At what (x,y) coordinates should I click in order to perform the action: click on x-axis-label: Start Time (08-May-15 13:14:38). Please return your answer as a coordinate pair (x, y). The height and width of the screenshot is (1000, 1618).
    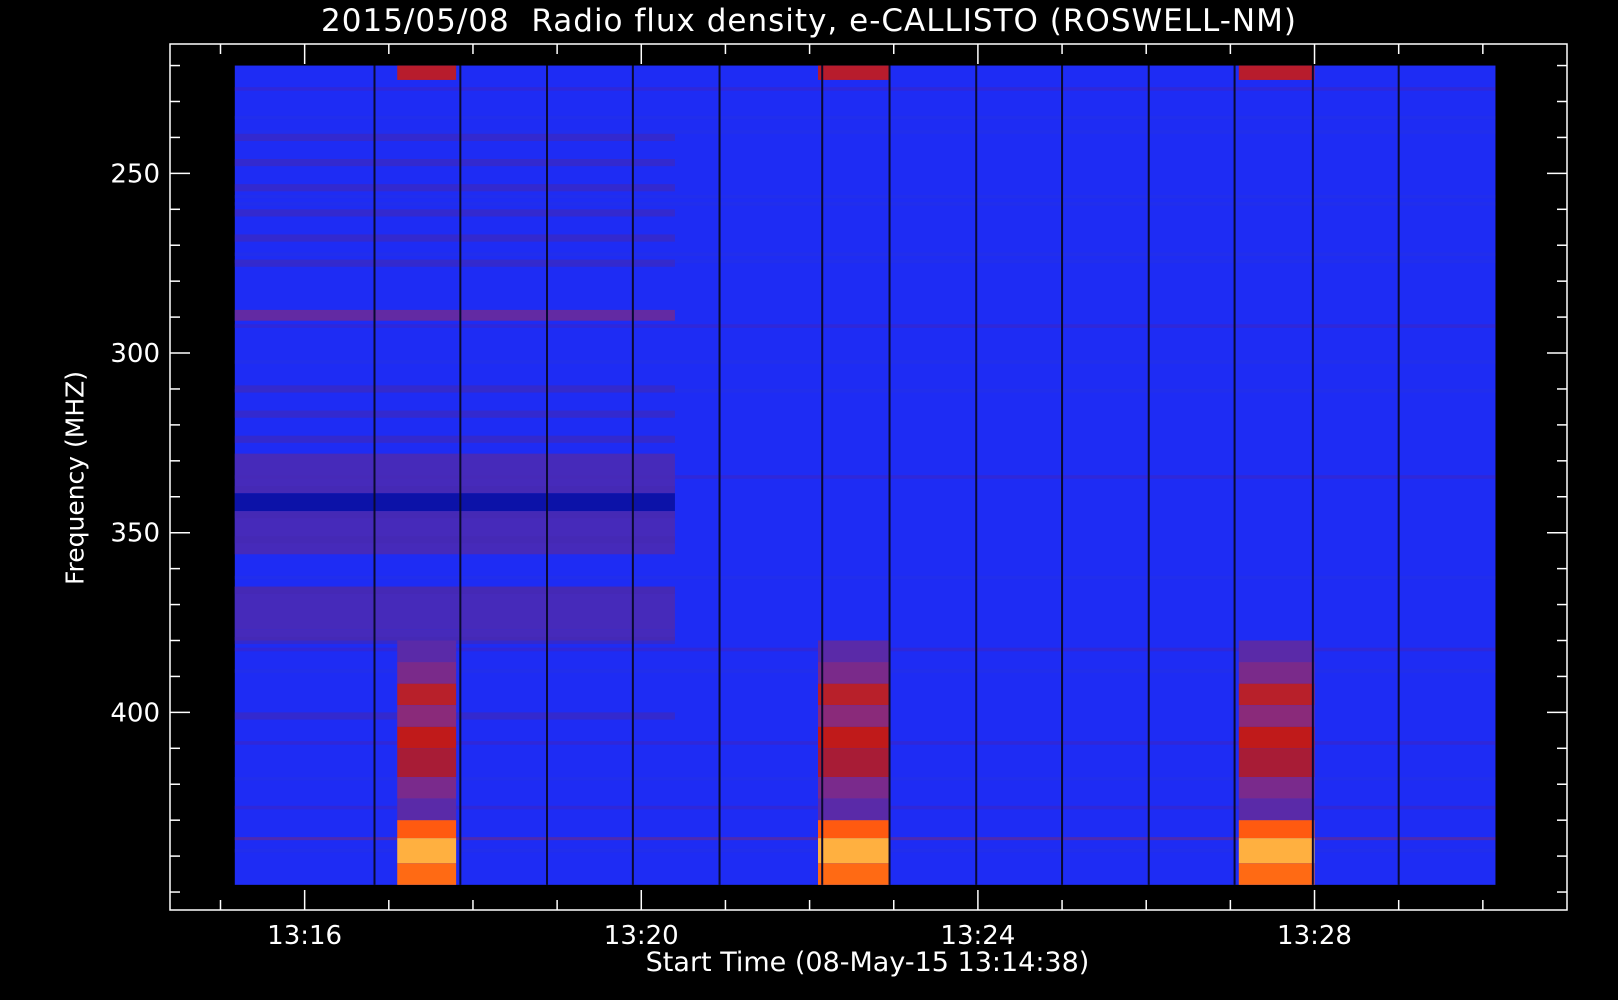
    Looking at the image, I should click on (867, 962).